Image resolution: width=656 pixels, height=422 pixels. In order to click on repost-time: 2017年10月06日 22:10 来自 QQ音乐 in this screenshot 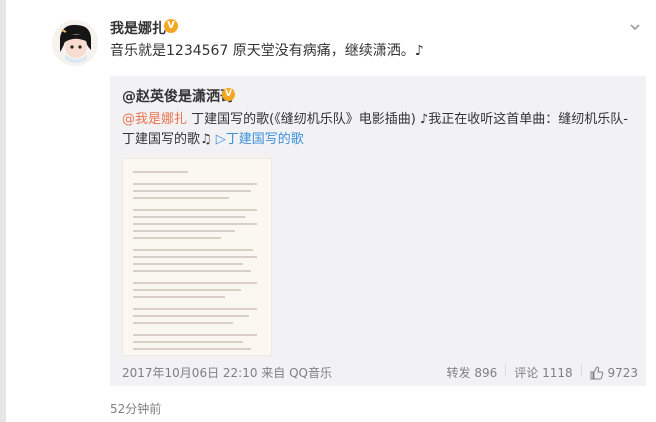, I will do `click(227, 372)`.